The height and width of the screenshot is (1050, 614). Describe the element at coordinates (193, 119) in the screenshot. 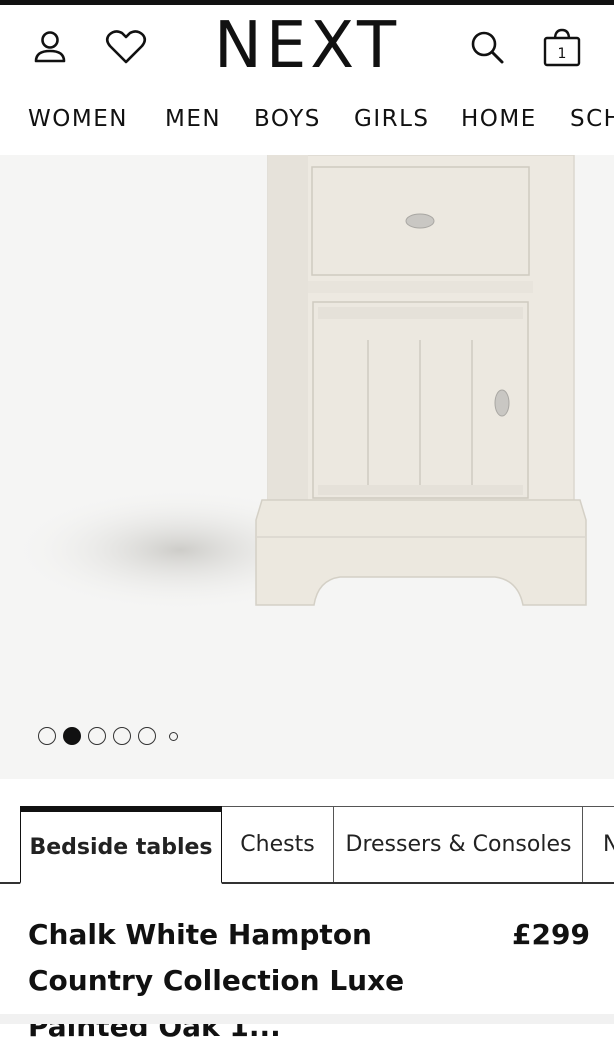

I see `nav-item-men: MEN` at that location.